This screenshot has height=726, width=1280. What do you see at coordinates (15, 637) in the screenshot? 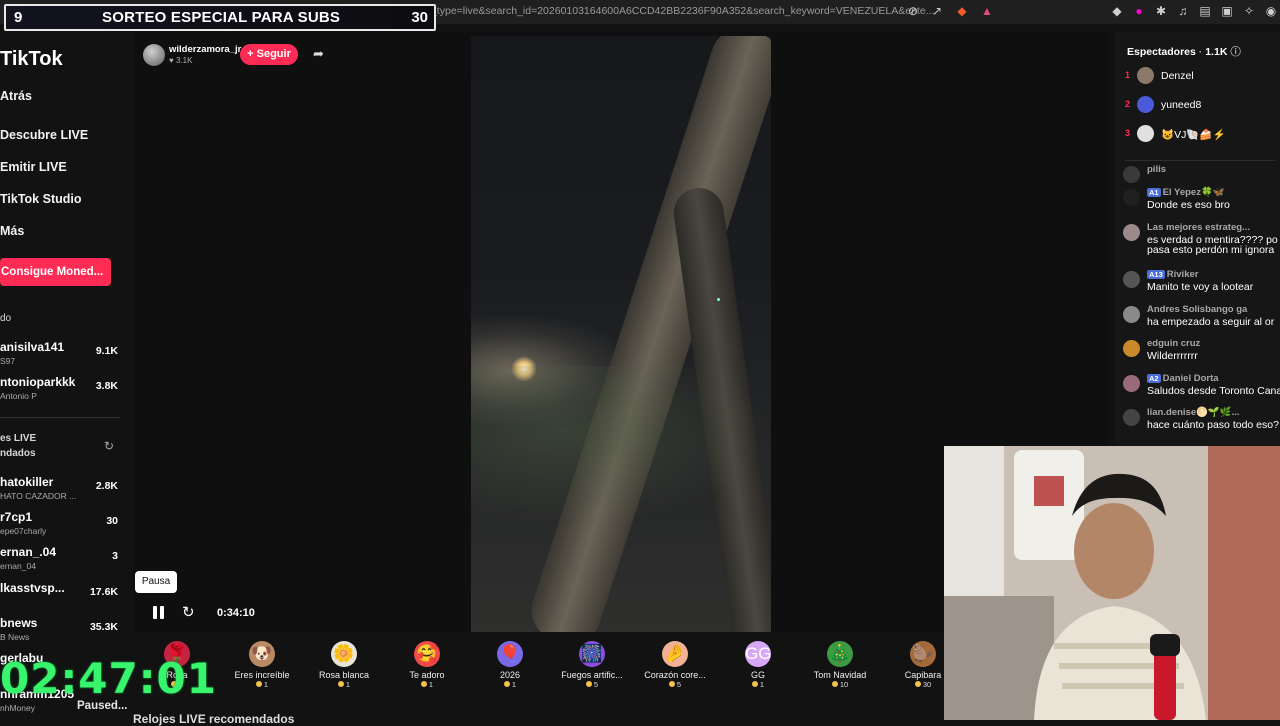
I see `channel-subtitle: B News` at bounding box center [15, 637].